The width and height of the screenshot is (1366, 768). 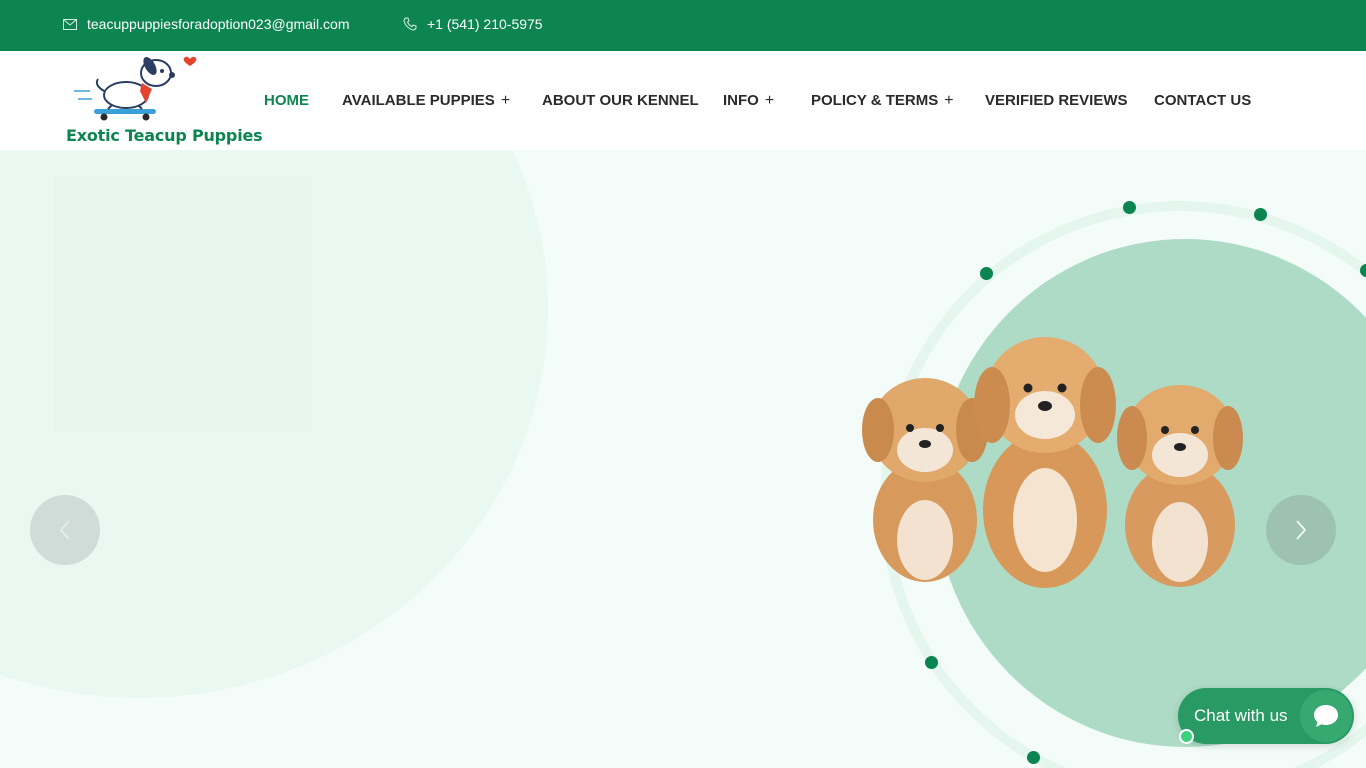 I want to click on brand-name: Exotic Teacup Puppies, so click(x=164, y=135).